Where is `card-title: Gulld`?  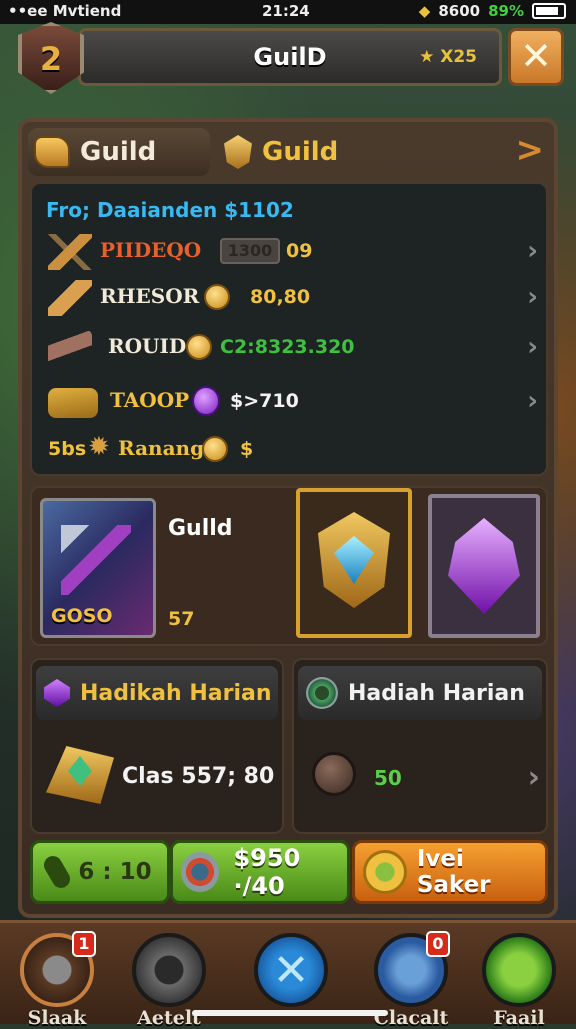 card-title: Gulld is located at coordinates (200, 528).